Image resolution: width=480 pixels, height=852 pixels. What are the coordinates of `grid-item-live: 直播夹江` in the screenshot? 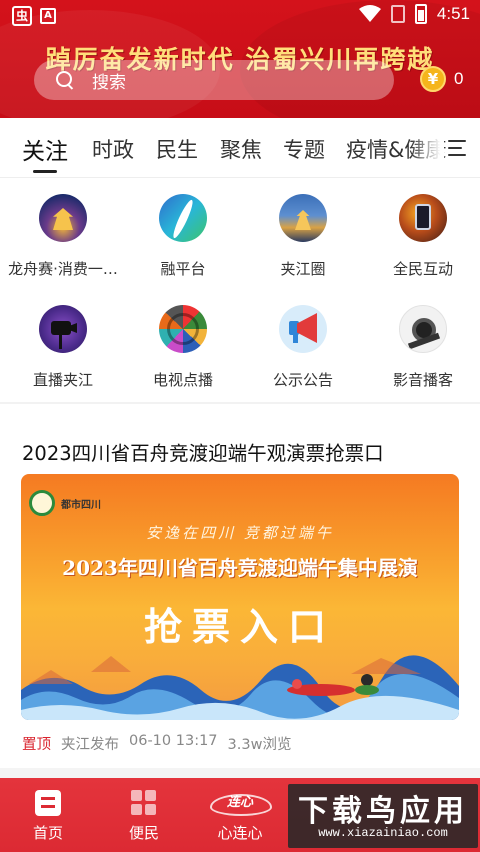 It's located at (63, 347).